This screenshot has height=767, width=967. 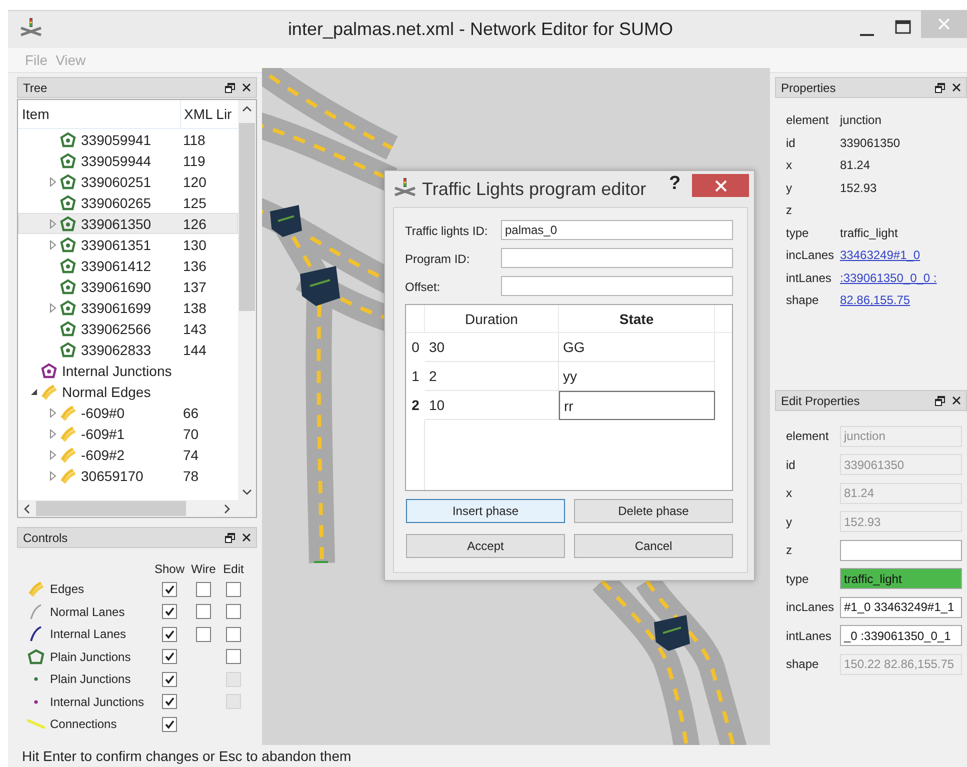 I want to click on table-cell: rr, so click(x=637, y=405).